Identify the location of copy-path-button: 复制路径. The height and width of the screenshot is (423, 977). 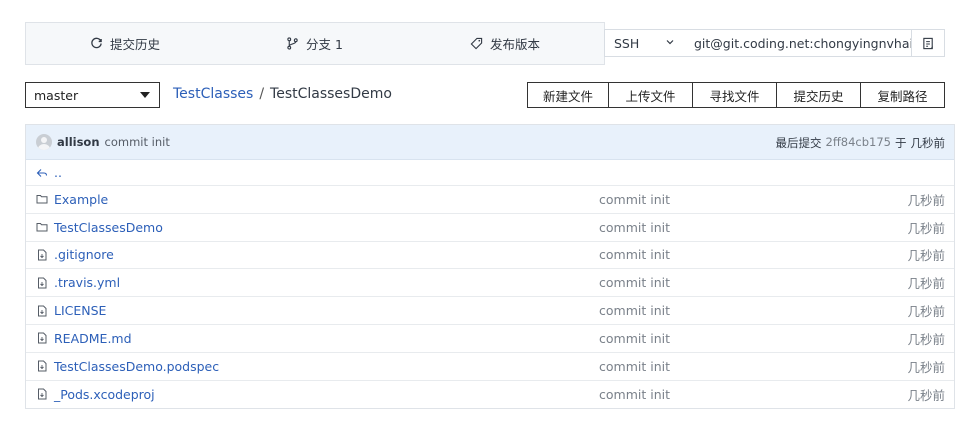
(903, 95).